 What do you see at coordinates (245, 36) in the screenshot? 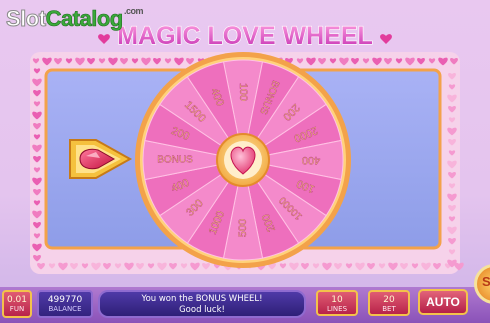
I see `game-title: MAGIC LOVE WHEEL` at bounding box center [245, 36].